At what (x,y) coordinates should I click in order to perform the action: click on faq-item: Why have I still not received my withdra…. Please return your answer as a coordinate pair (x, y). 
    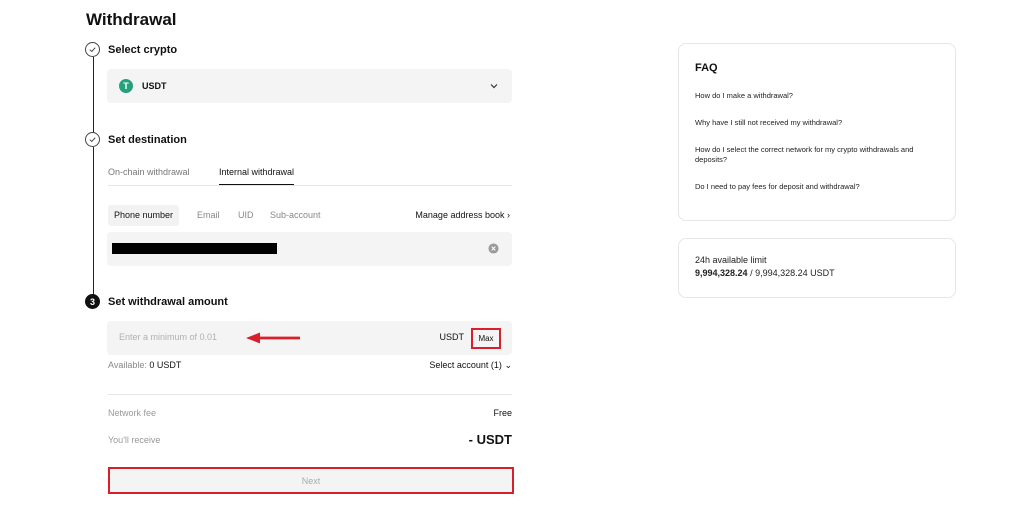
    Looking at the image, I should click on (820, 123).